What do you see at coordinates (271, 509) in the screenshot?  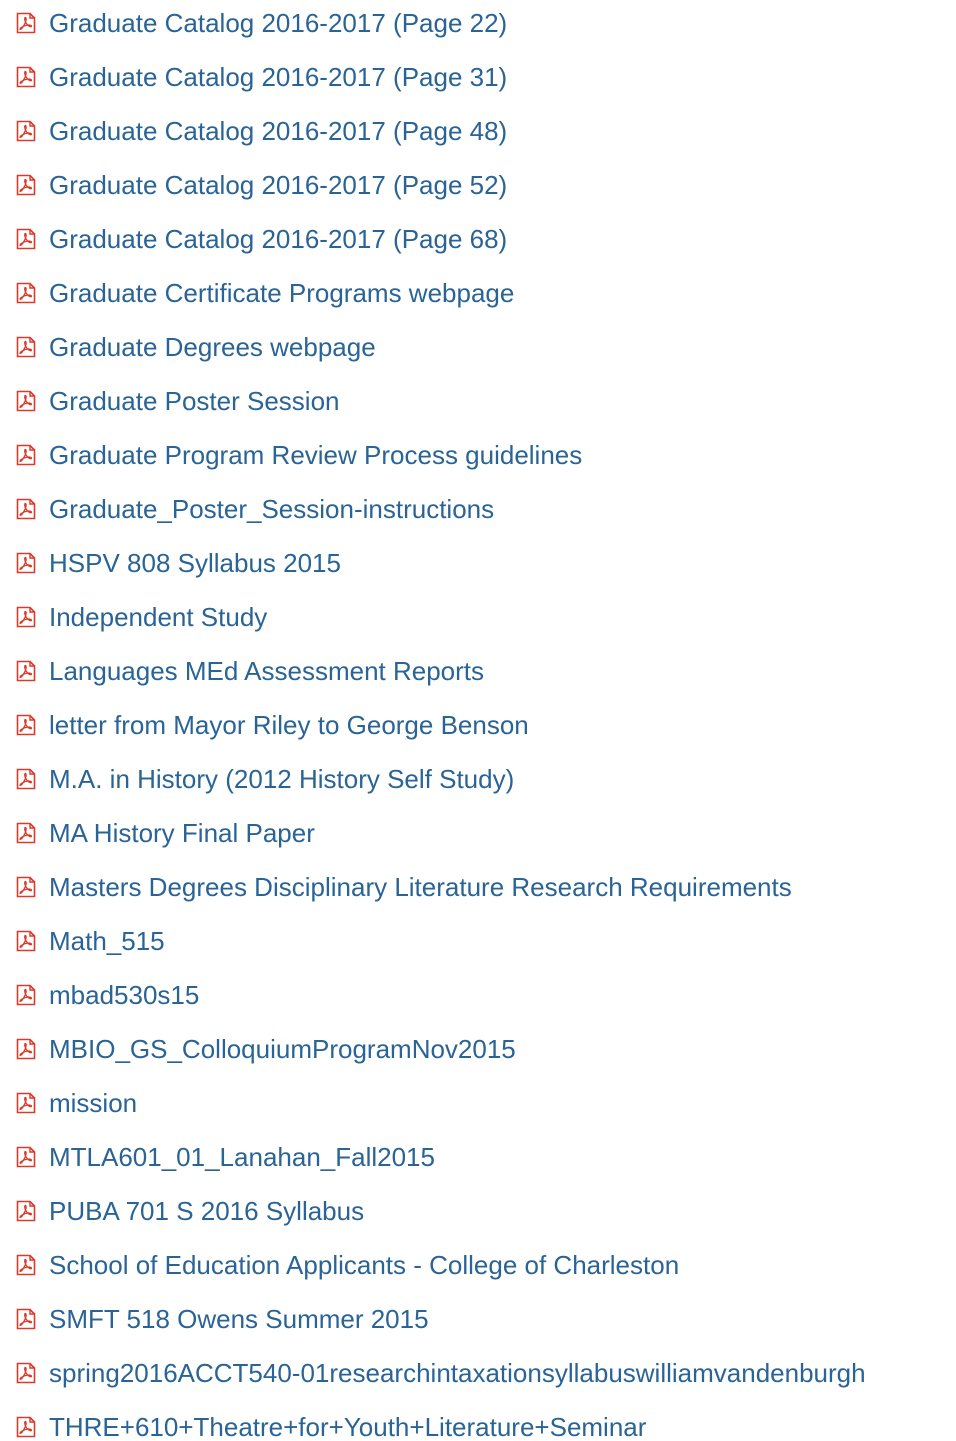 I see `document-link: Graduate_Poster_Session-instructions` at bounding box center [271, 509].